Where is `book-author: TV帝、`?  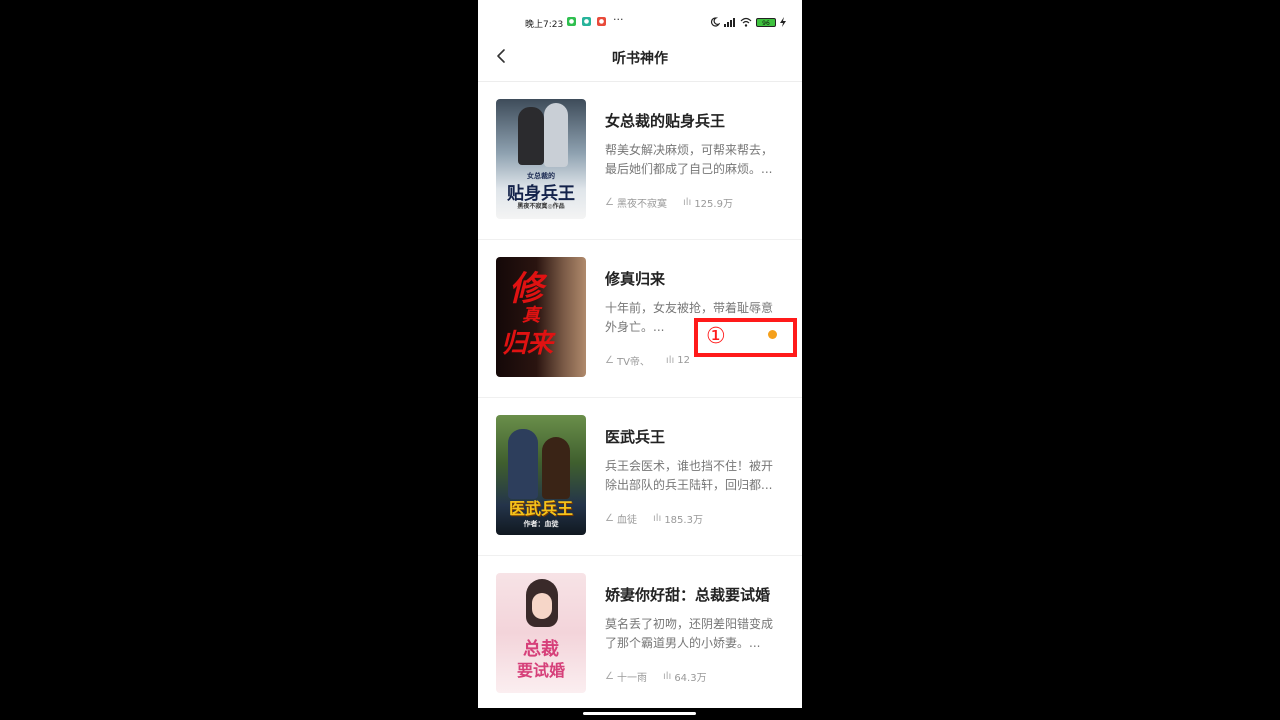
book-author: TV帝、 is located at coordinates (633, 362).